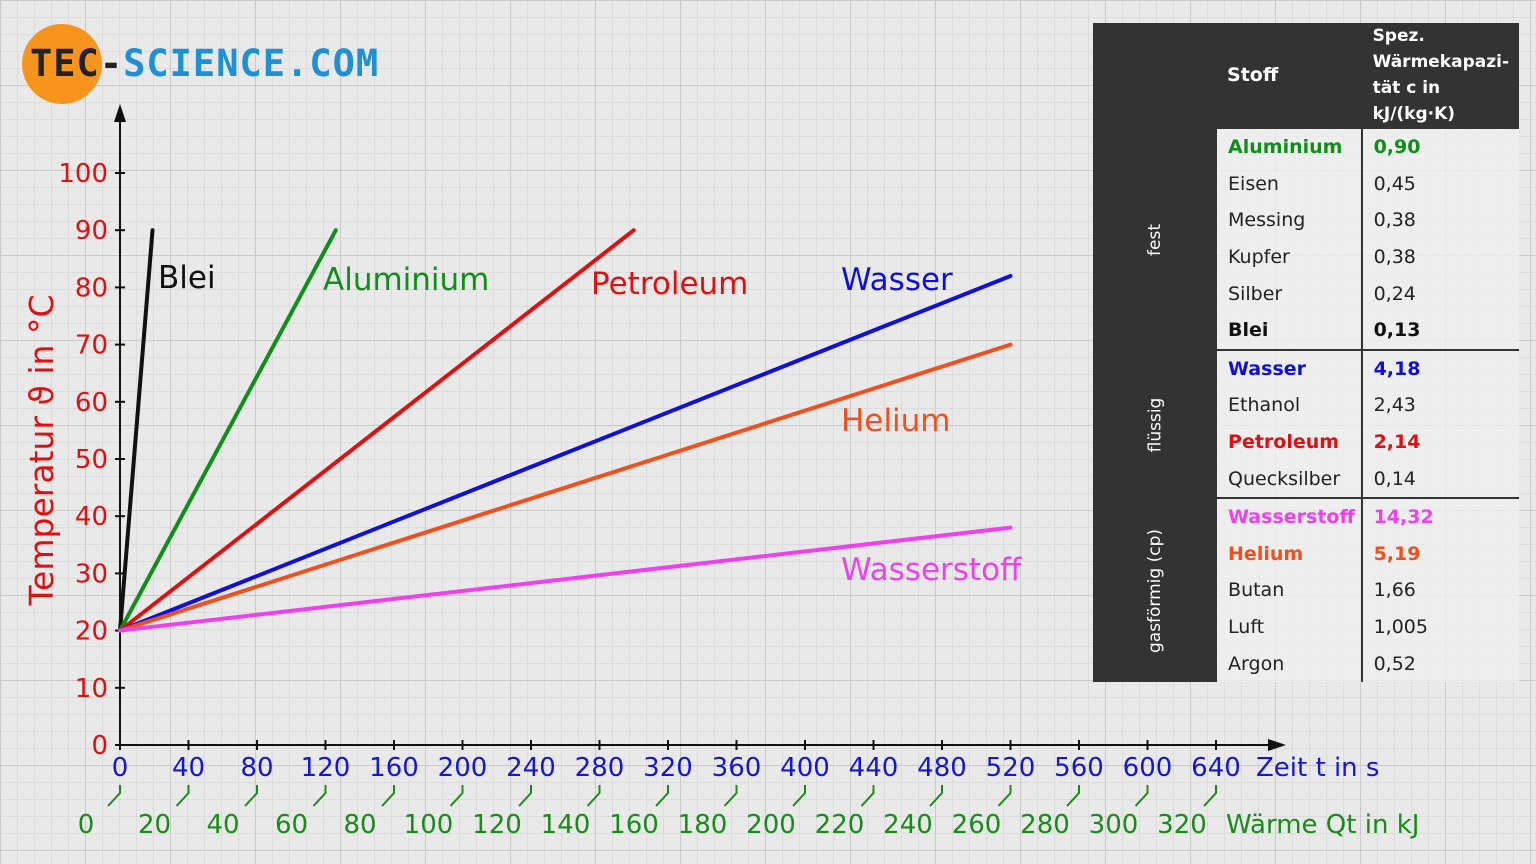 Image resolution: width=1536 pixels, height=864 pixels. Describe the element at coordinates (91, 231) in the screenshot. I see `y-tick-label: 90` at that location.